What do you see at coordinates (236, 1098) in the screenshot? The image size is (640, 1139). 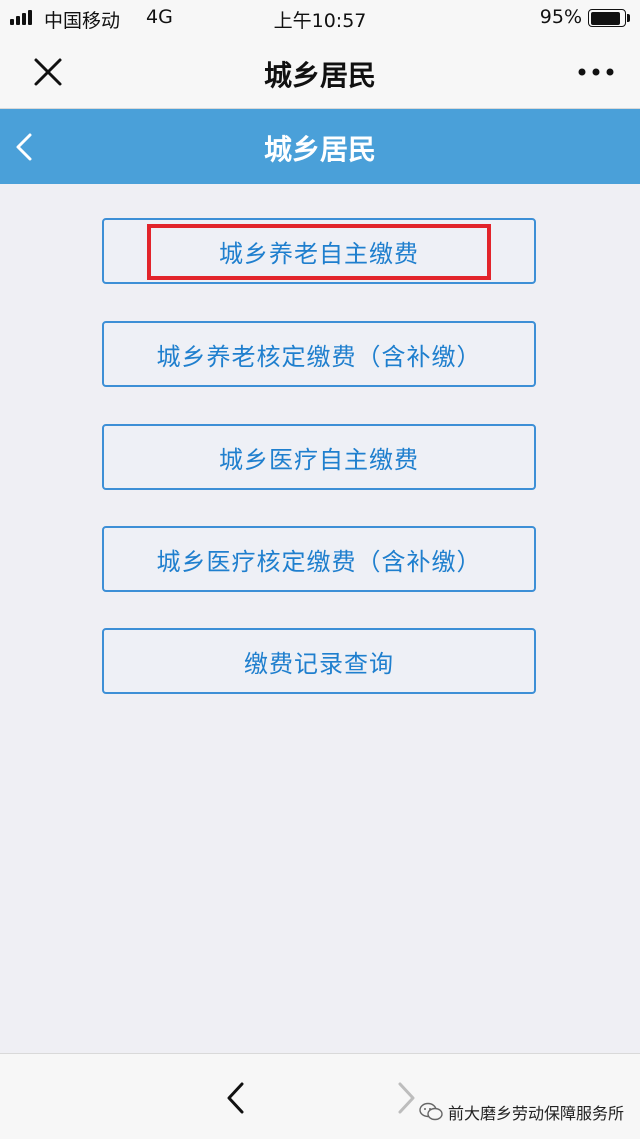 I see `chevron-left-icon` at bounding box center [236, 1098].